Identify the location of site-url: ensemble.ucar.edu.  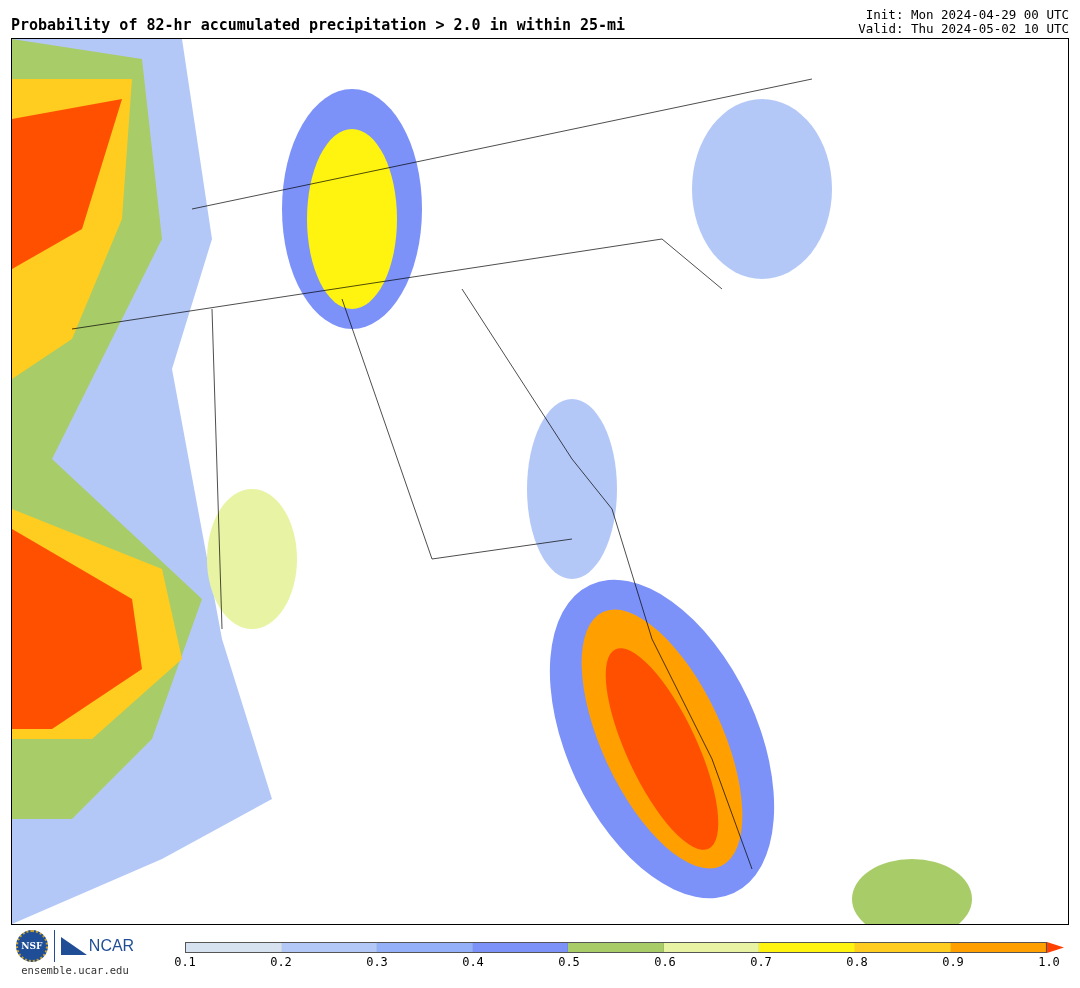
(75, 970).